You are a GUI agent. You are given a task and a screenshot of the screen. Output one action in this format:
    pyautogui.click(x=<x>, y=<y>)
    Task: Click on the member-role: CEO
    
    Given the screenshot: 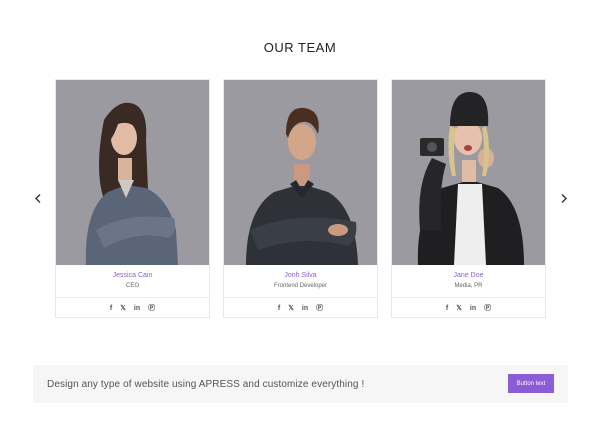 What is the action you would take?
    pyautogui.click(x=132, y=286)
    